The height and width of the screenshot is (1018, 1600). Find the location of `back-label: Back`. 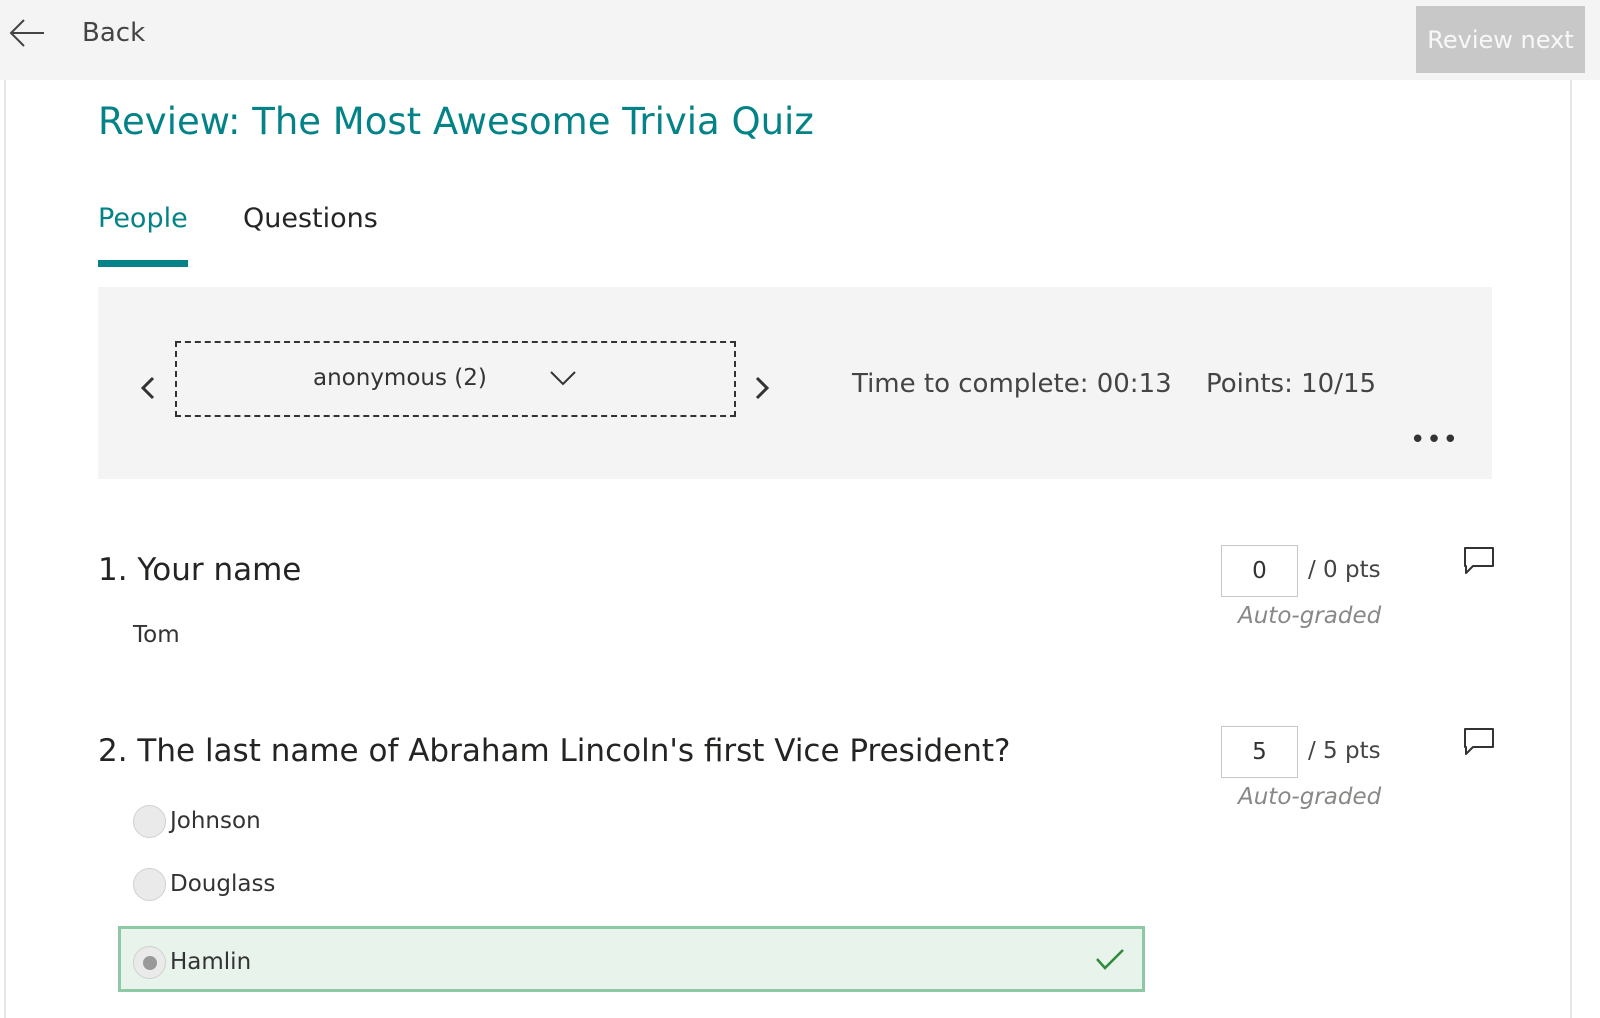

back-label: Back is located at coordinates (114, 33).